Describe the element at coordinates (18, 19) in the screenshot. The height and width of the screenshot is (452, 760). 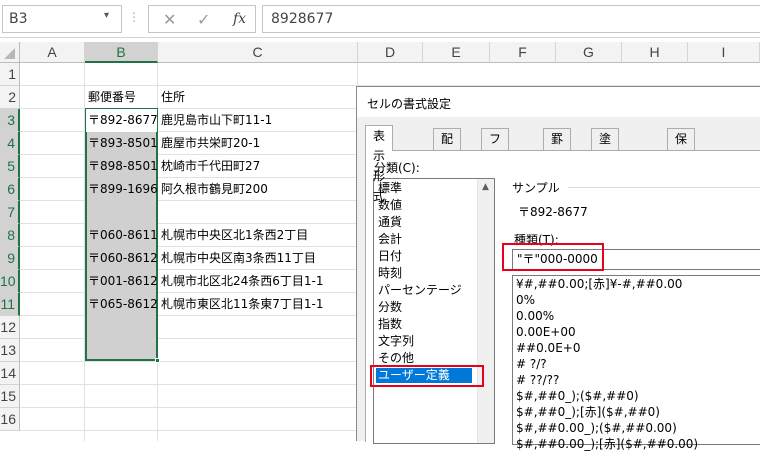
I see `name-box-value: B3` at that location.